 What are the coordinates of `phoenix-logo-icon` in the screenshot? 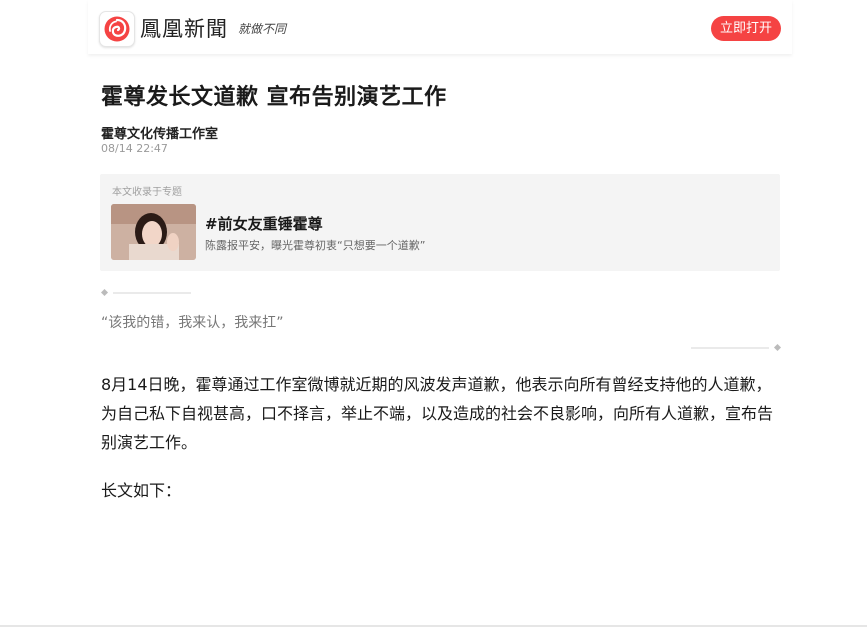 It's located at (117, 29).